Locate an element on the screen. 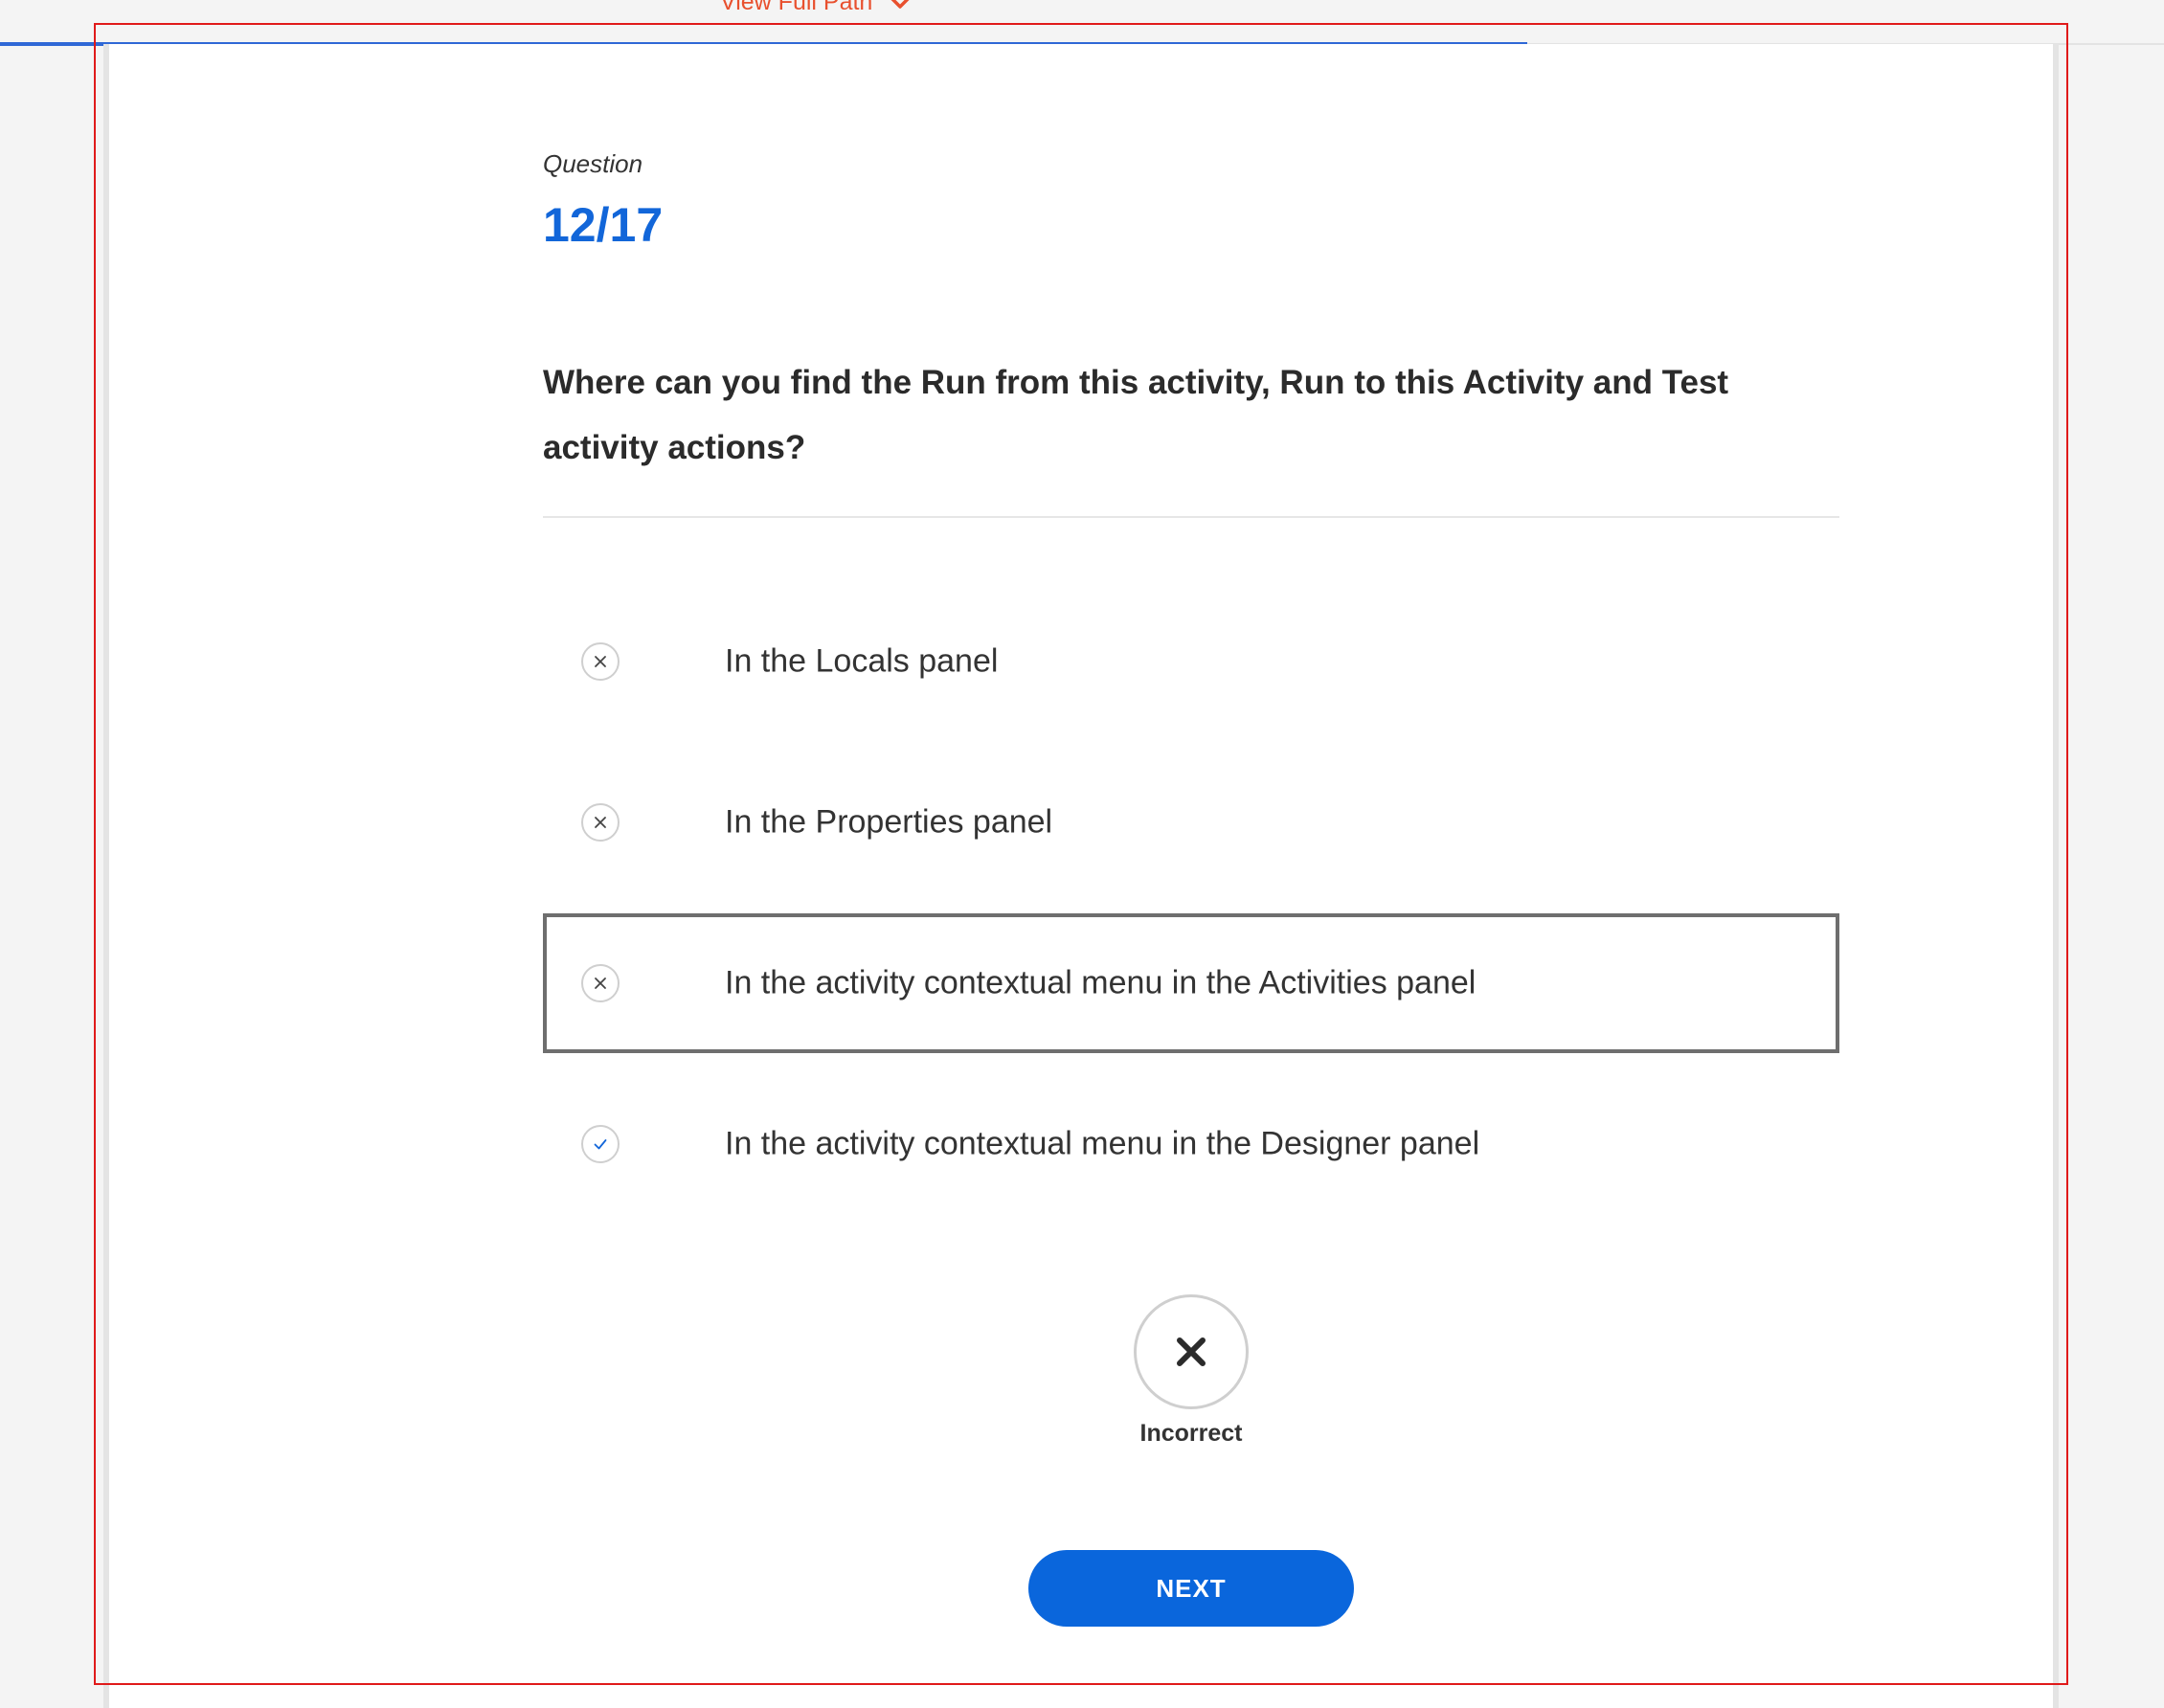  check-icon is located at coordinates (600, 1144).